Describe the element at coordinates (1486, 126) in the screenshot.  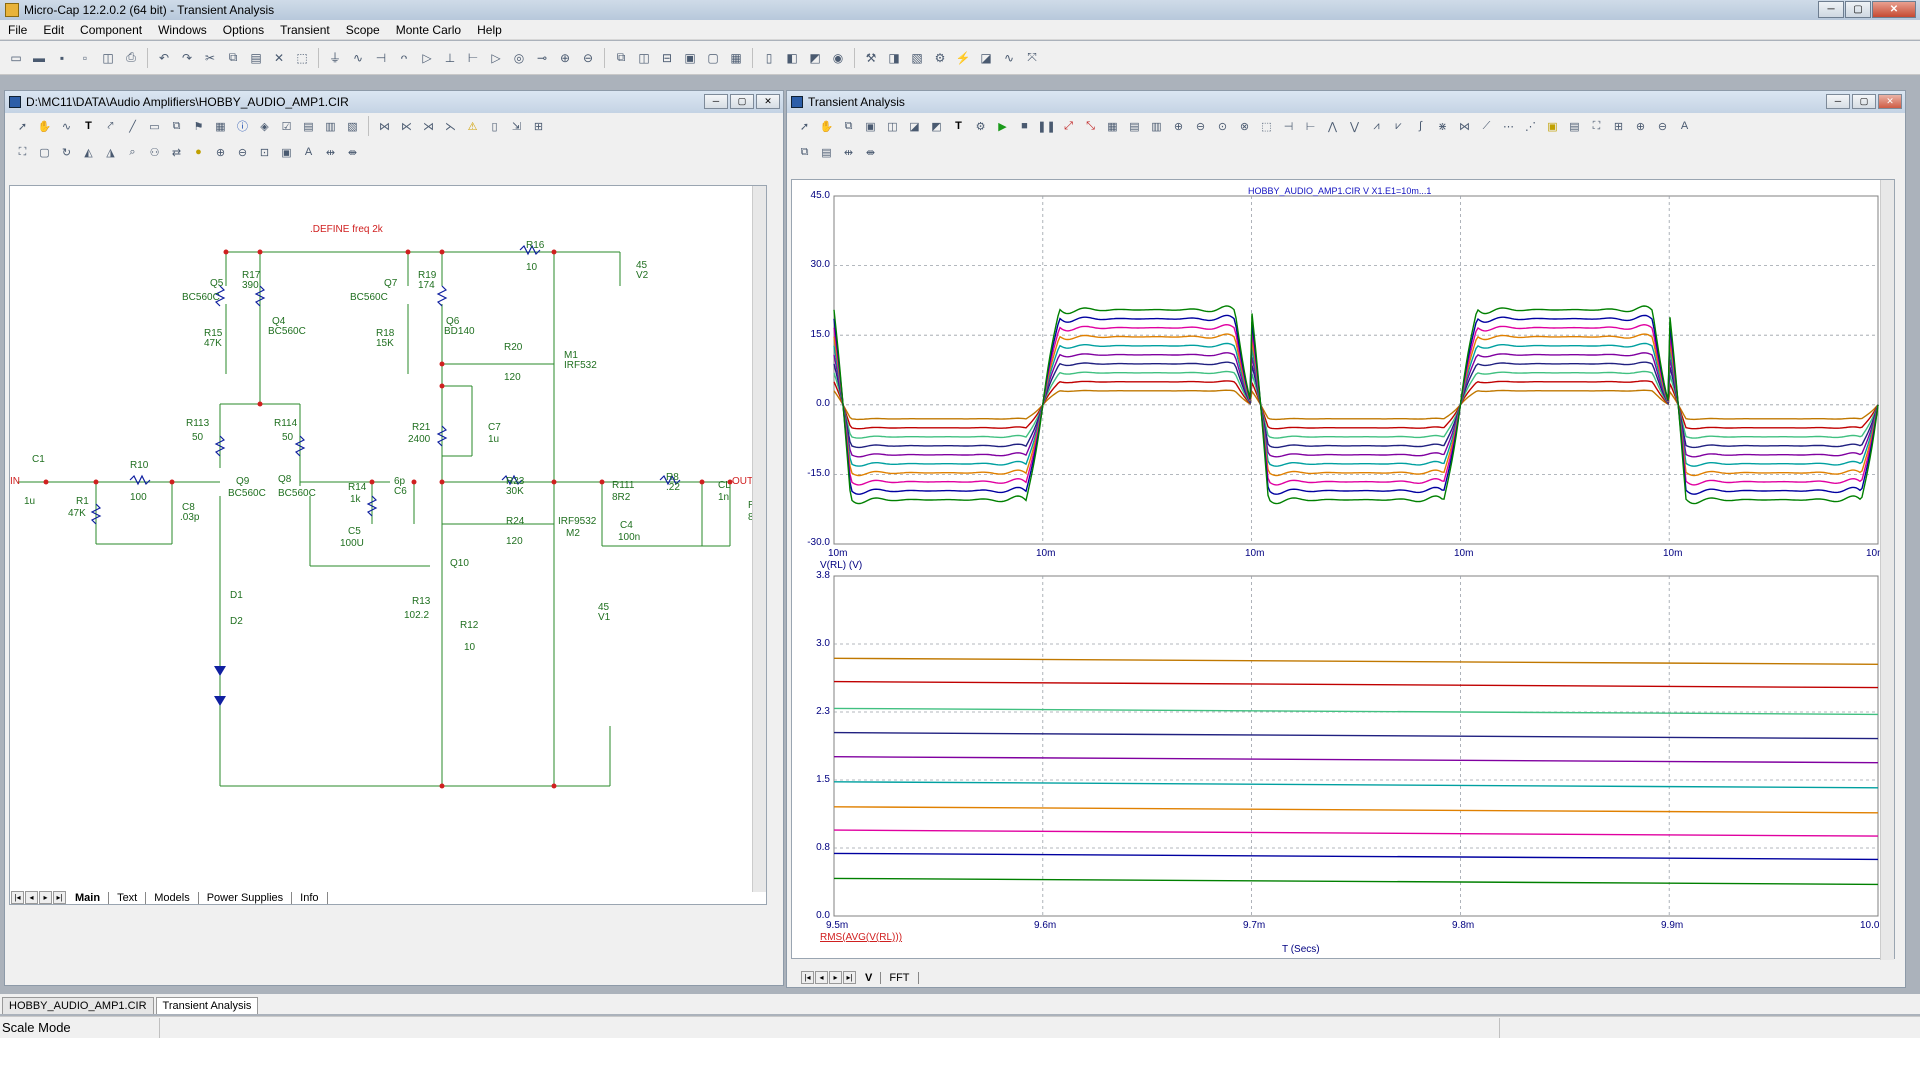
I see `slope-icon: ⟋` at that location.